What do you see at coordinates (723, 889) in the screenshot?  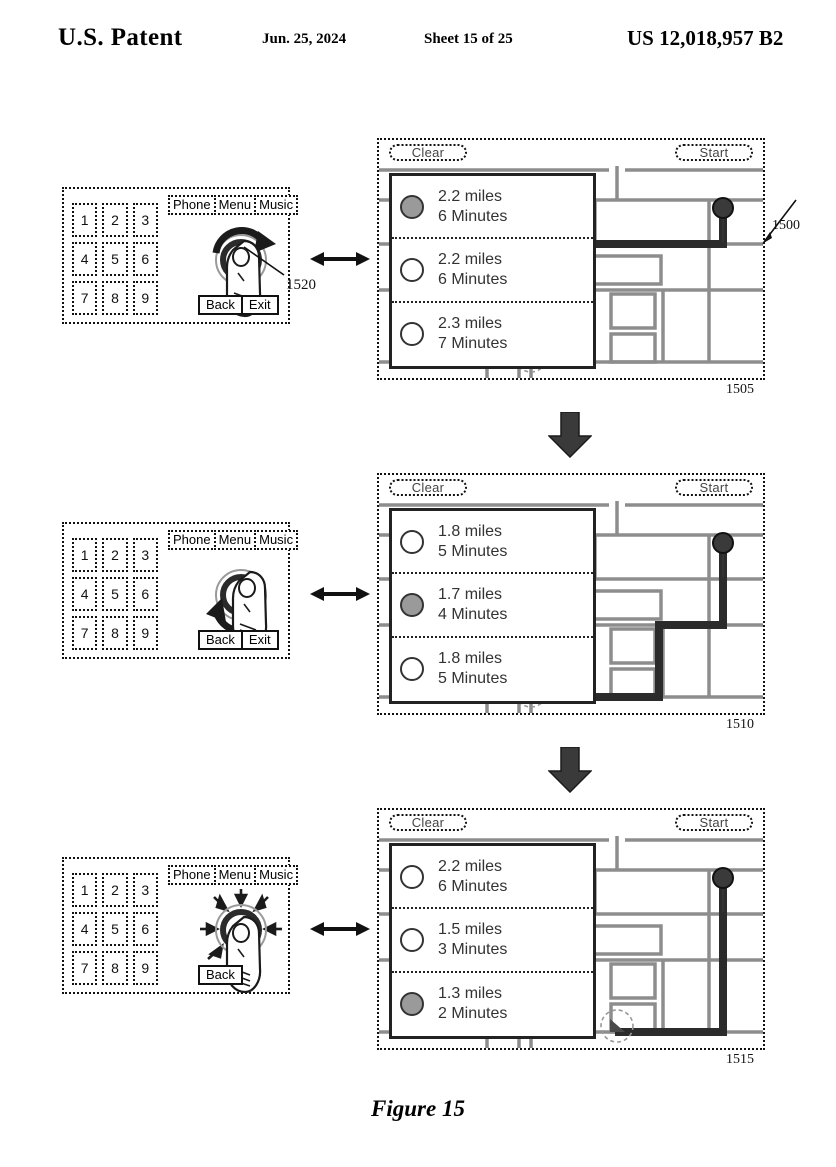 I see `destination-pin-icon` at bounding box center [723, 889].